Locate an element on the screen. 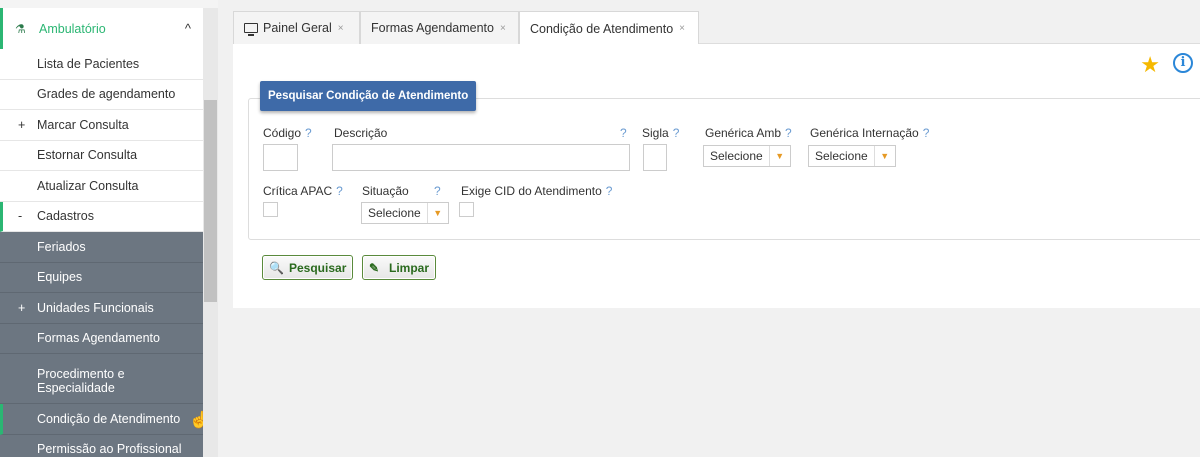 The height and width of the screenshot is (457, 1200). sidebar-item-marcar-consulta: + Marcar Consulta is located at coordinates (101, 125).